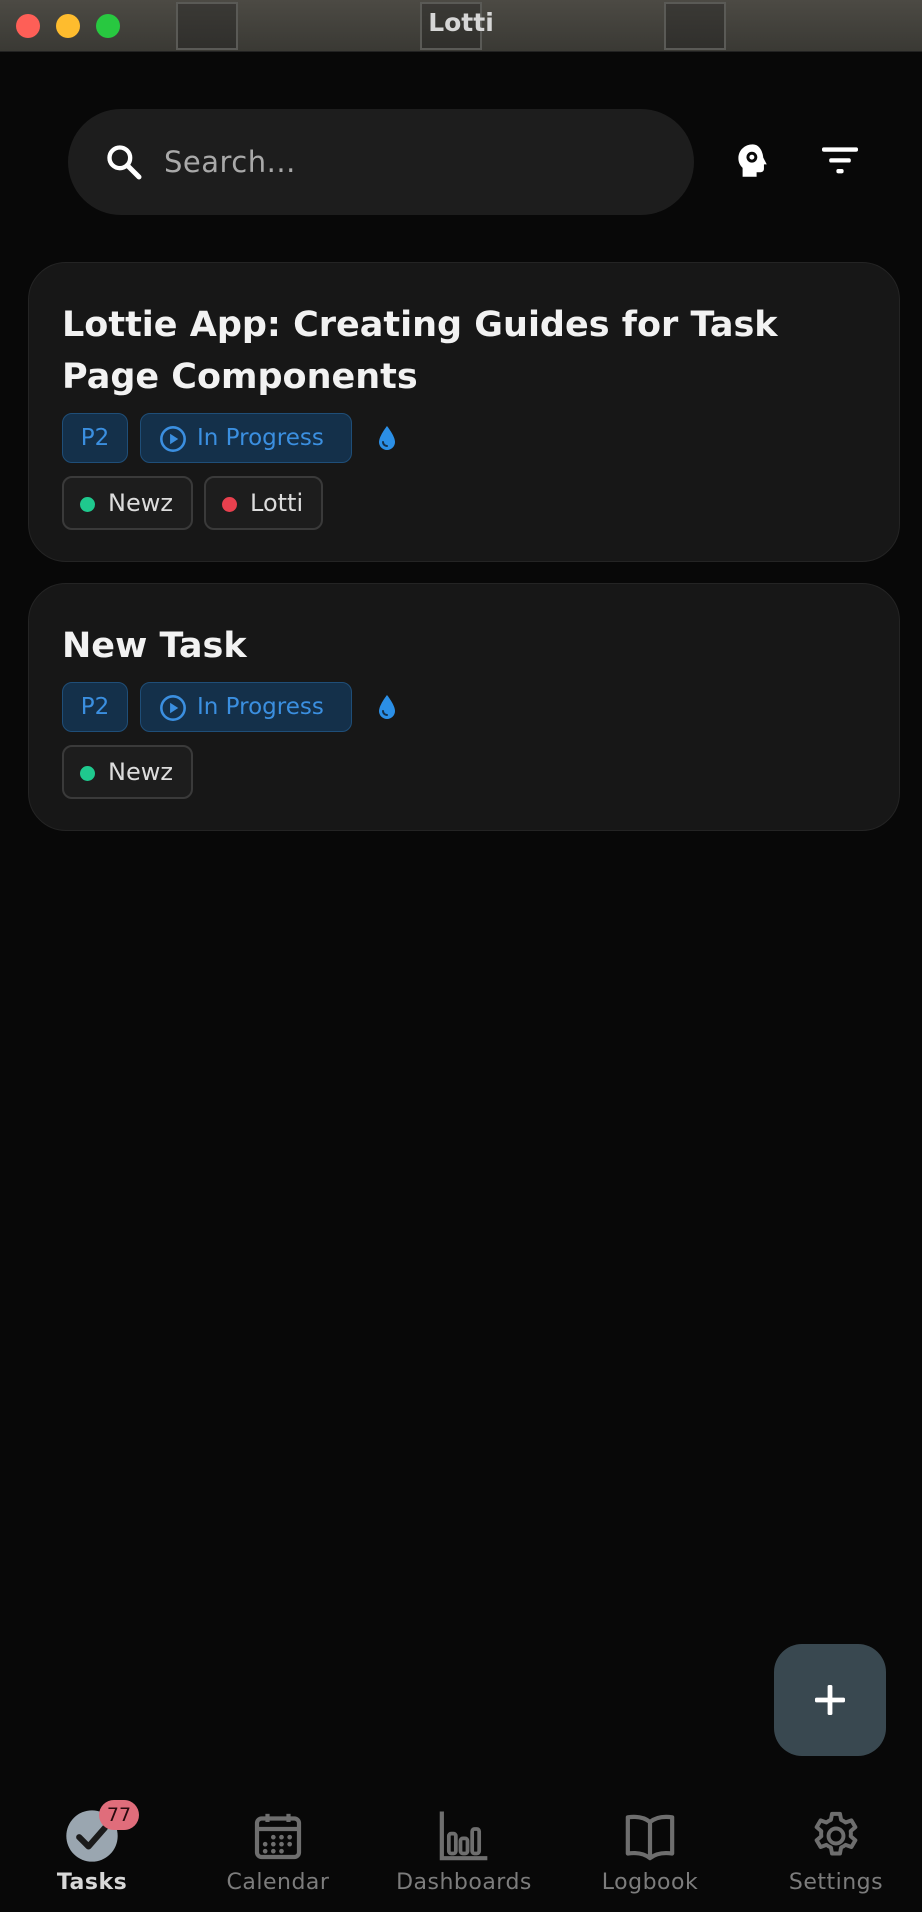 This screenshot has width=922, height=1912. I want to click on search-icon, so click(124, 162).